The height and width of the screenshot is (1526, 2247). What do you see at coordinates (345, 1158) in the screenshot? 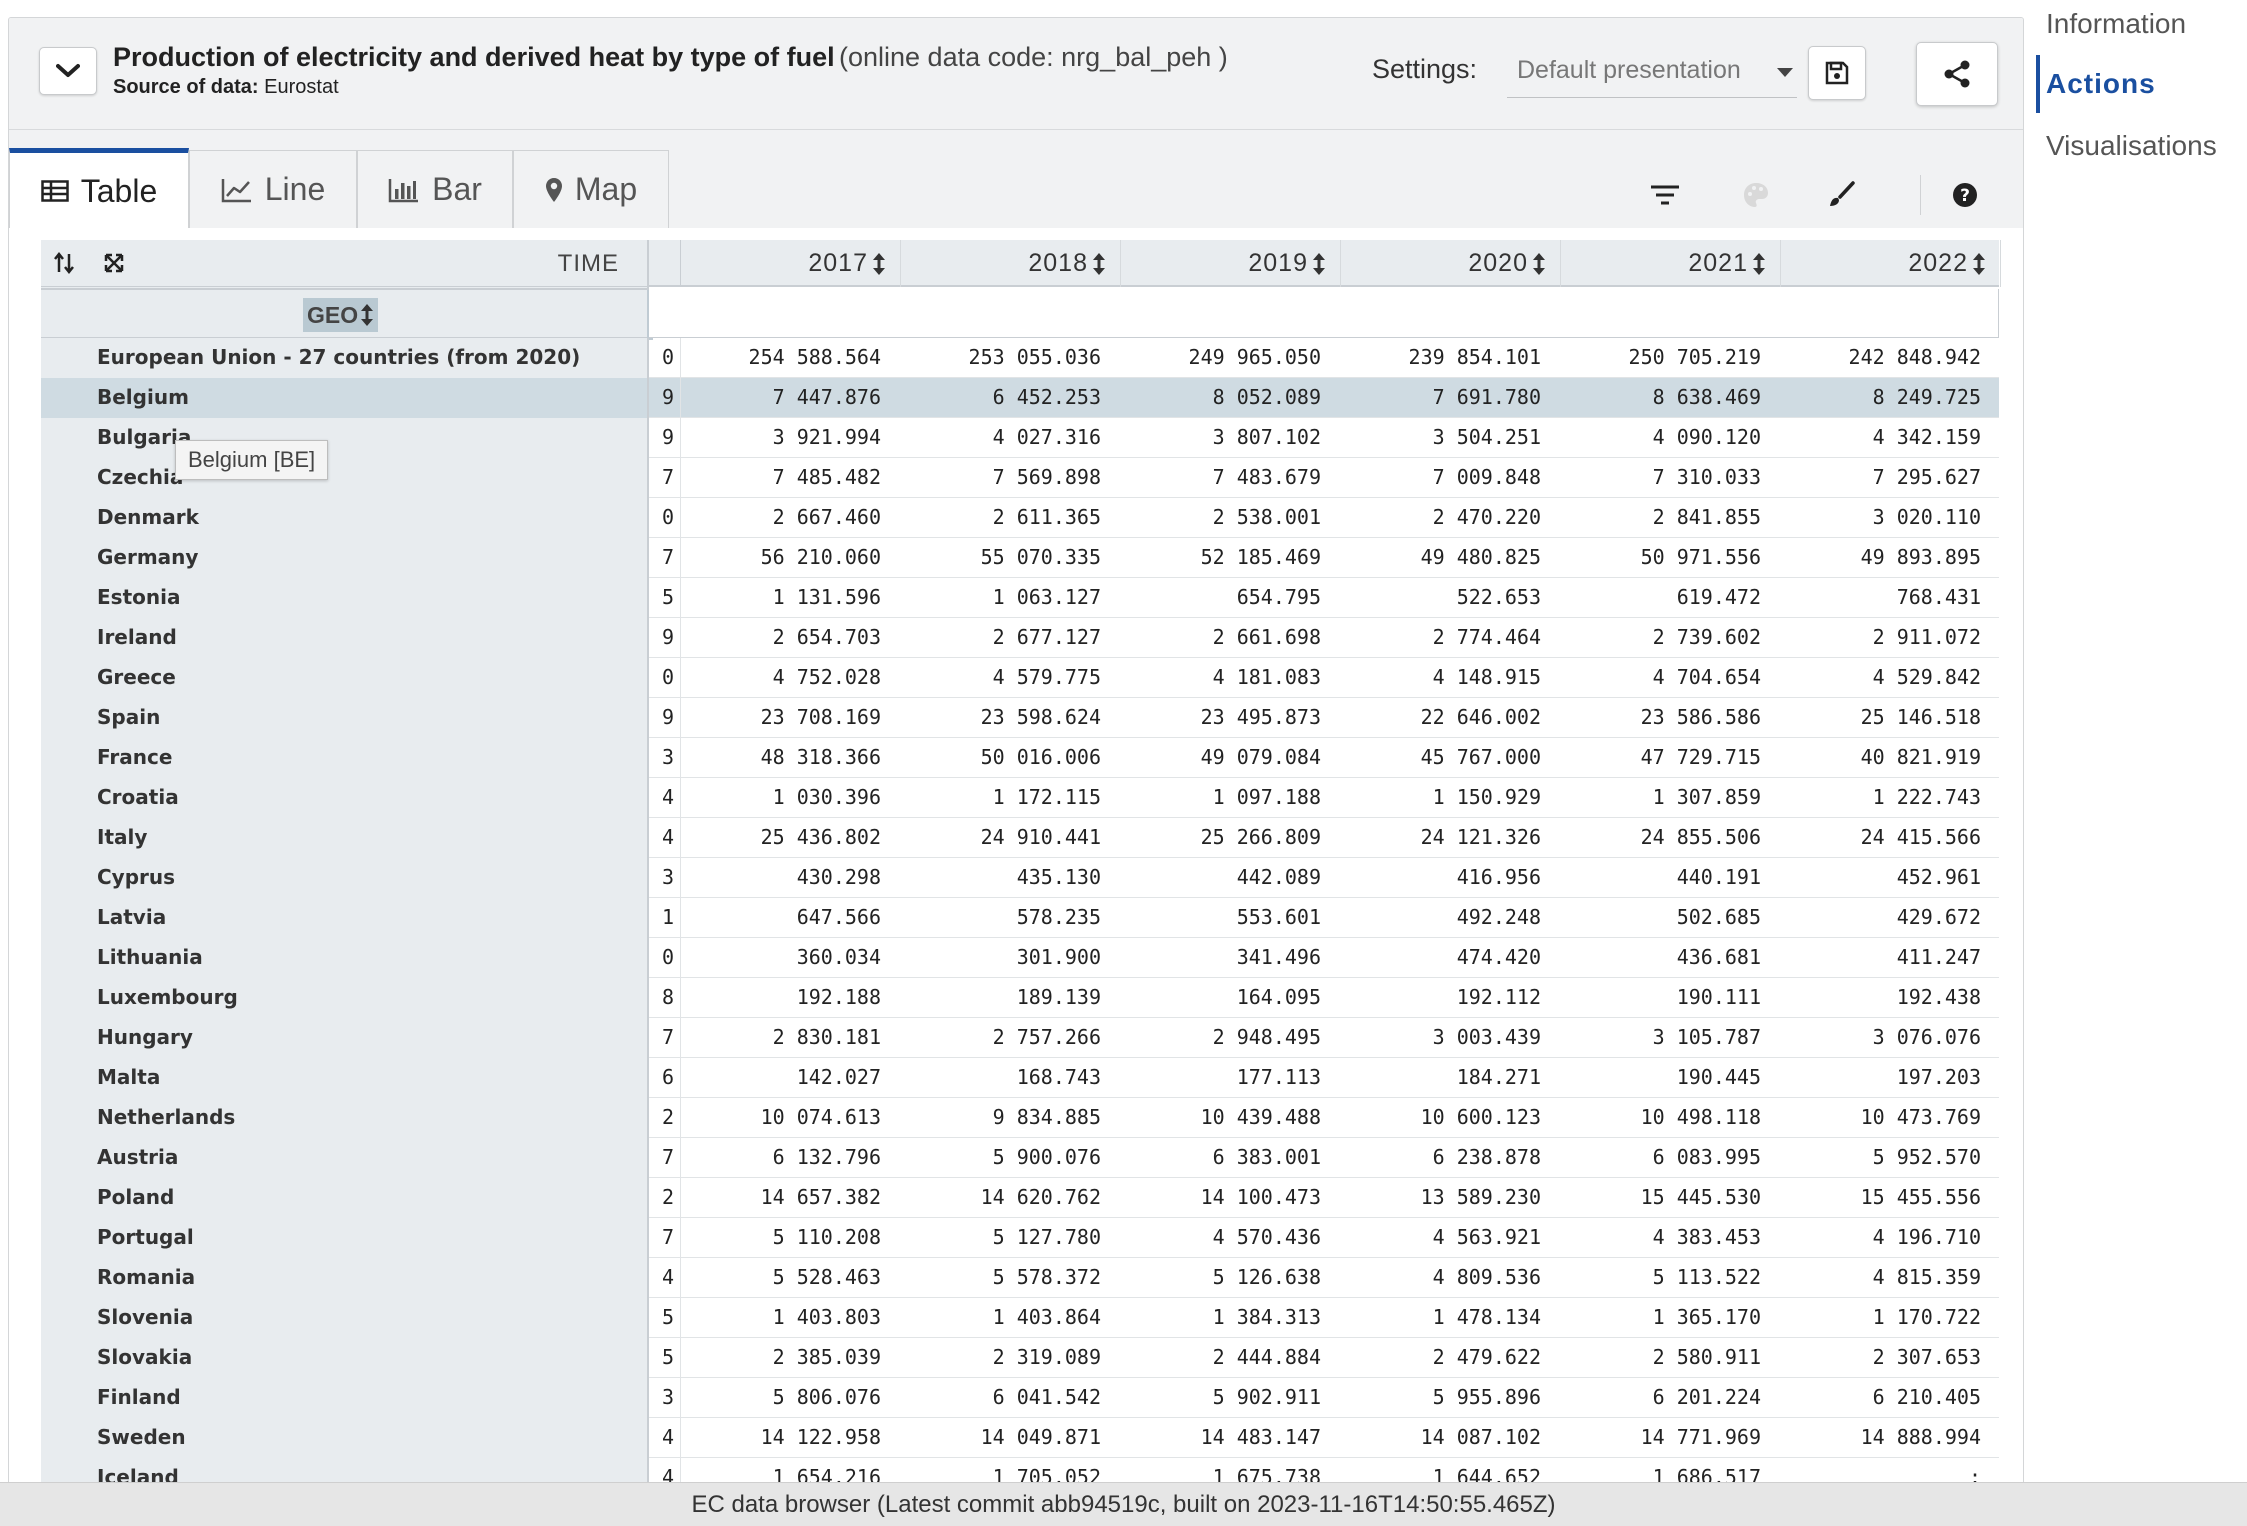
I see `geo-row-label: Austria` at bounding box center [345, 1158].